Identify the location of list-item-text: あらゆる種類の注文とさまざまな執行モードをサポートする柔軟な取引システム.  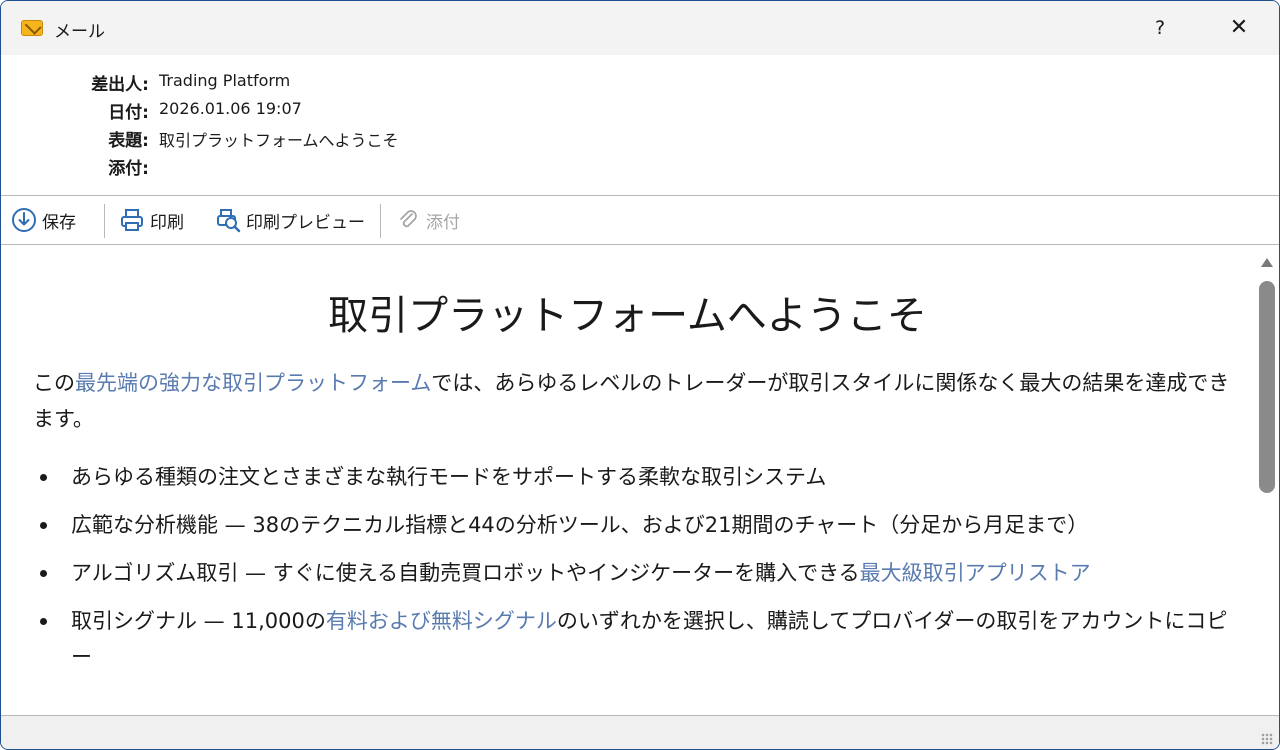
(449, 477).